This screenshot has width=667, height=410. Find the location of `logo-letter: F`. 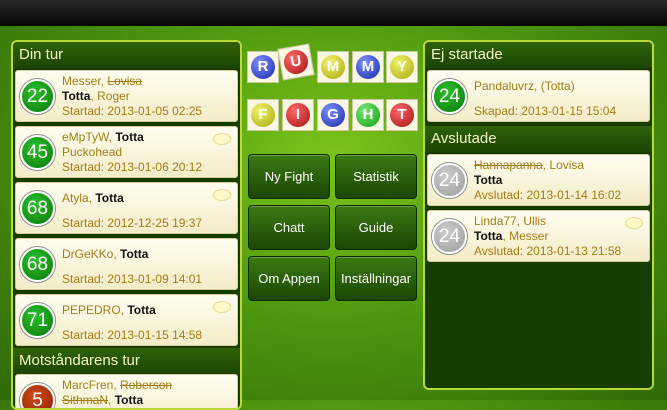

logo-letter: F is located at coordinates (263, 115).